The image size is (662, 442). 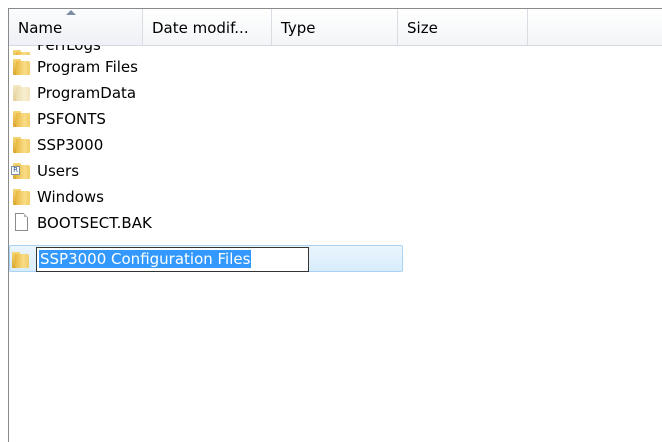 What do you see at coordinates (70, 197) in the screenshot?
I see `list-item-label: Windows` at bounding box center [70, 197].